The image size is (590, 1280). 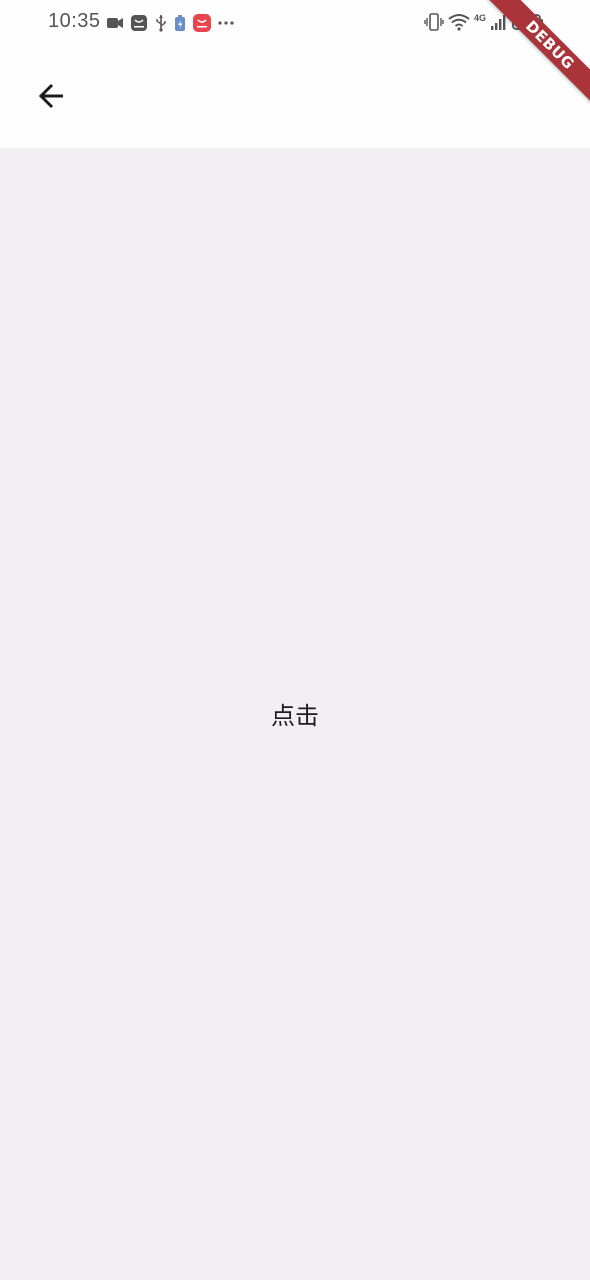 What do you see at coordinates (202, 23) in the screenshot?
I see `shopping-app-icon` at bounding box center [202, 23].